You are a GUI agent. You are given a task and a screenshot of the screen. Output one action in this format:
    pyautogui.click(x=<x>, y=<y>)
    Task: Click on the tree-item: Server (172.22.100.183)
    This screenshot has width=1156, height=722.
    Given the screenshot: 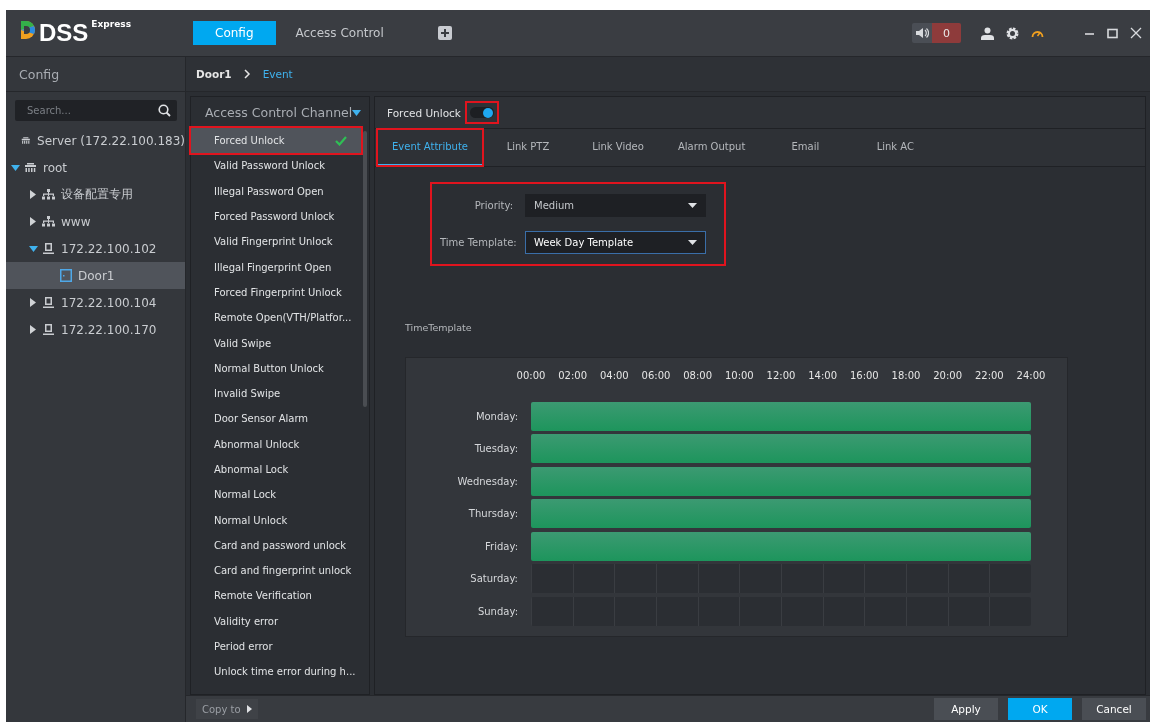 What is the action you would take?
    pyautogui.click(x=95, y=140)
    